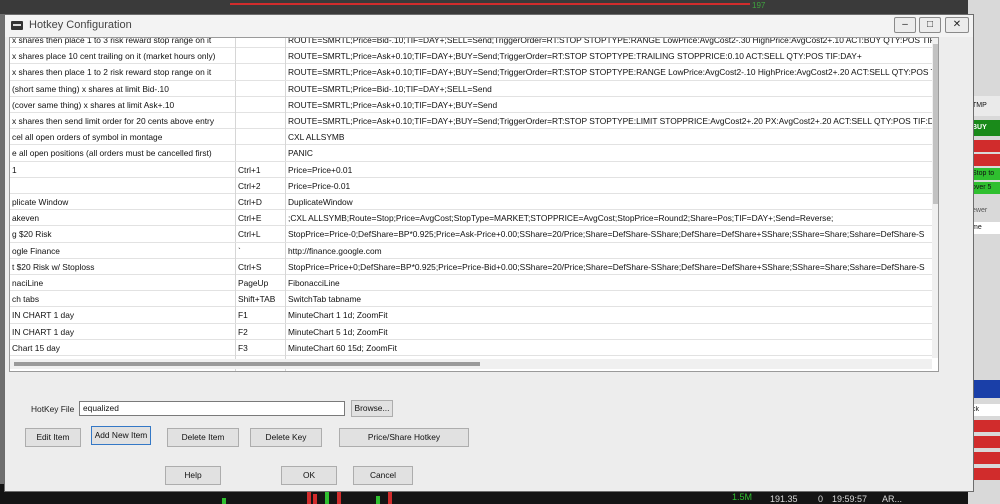 The height and width of the screenshot is (504, 1000). What do you see at coordinates (261, 331) in the screenshot?
I see `hotkey-key-cell: F2` at bounding box center [261, 331].